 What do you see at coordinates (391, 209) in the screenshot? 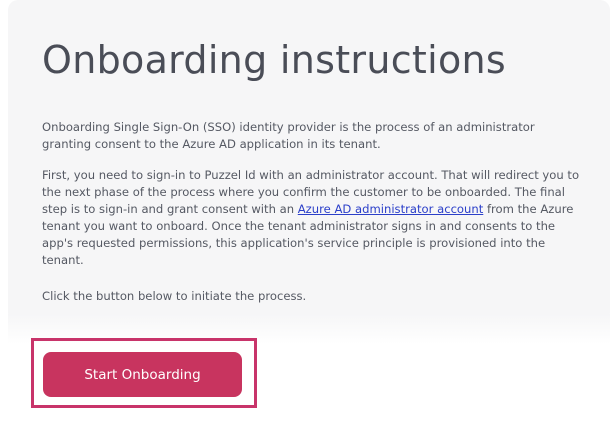
I see `azure-ad-admin-account-link: Azure AD administrator account` at bounding box center [391, 209].